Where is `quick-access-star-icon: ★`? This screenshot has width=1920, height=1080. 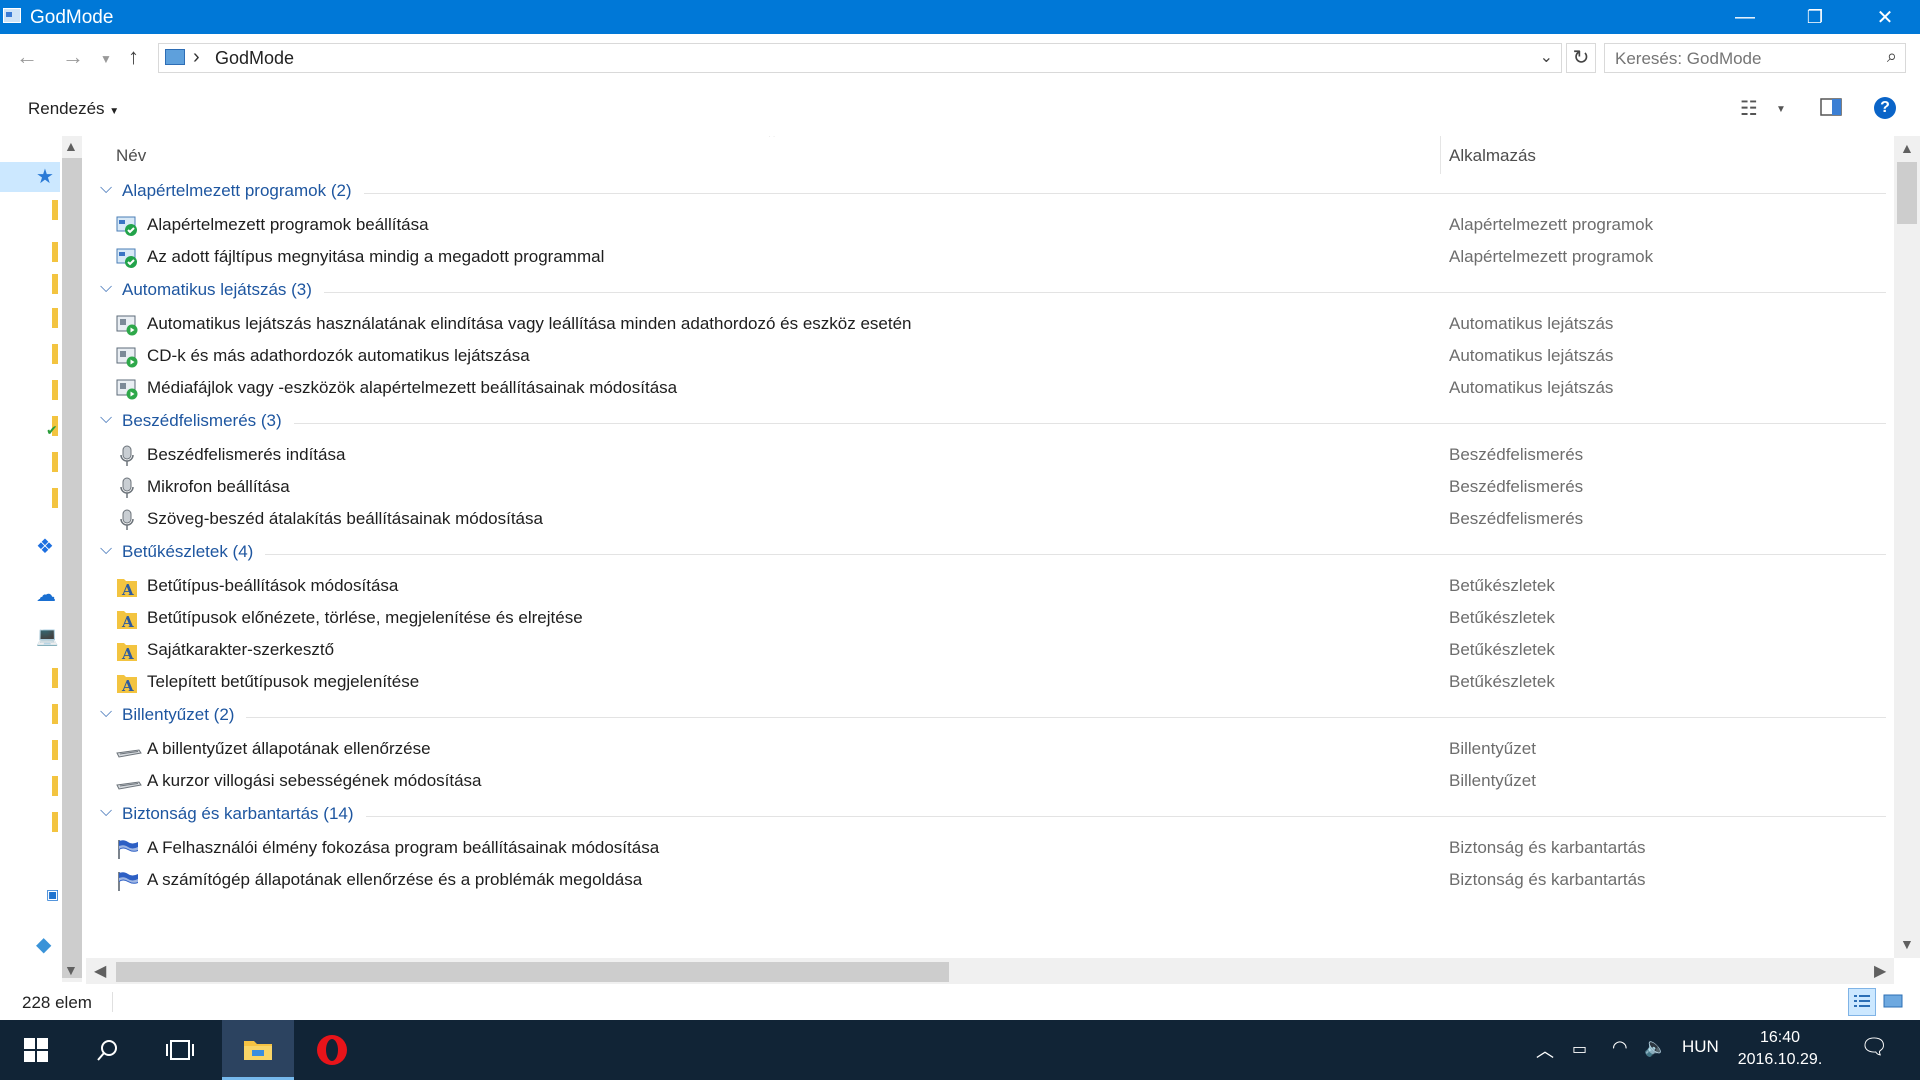
quick-access-star-icon: ★ is located at coordinates (45, 176).